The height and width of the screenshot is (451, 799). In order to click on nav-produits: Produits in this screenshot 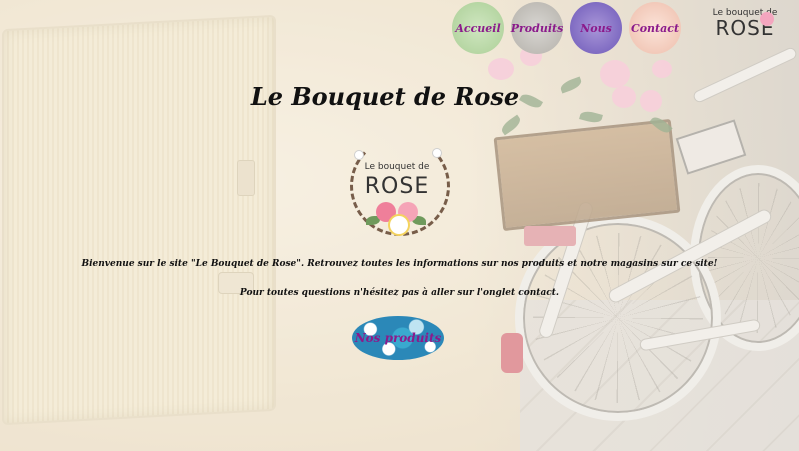, I will do `click(537, 28)`.